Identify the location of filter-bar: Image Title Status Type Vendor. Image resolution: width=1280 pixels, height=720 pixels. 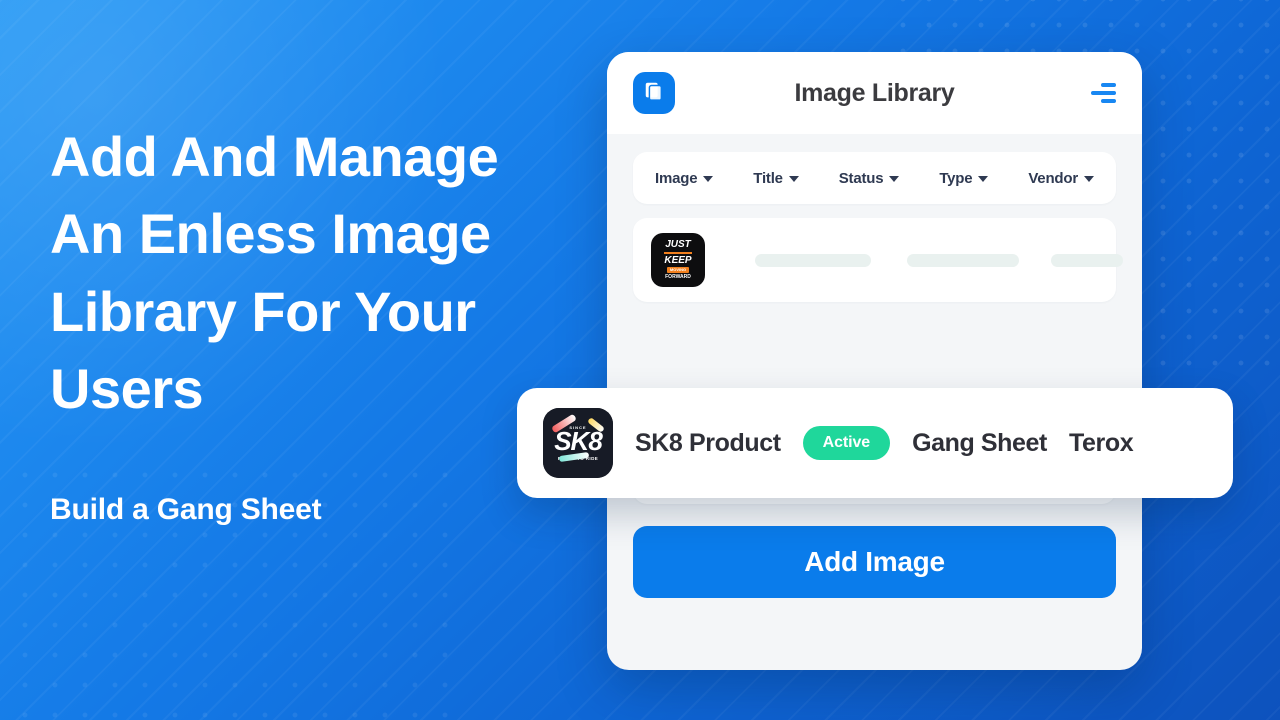
(874, 178).